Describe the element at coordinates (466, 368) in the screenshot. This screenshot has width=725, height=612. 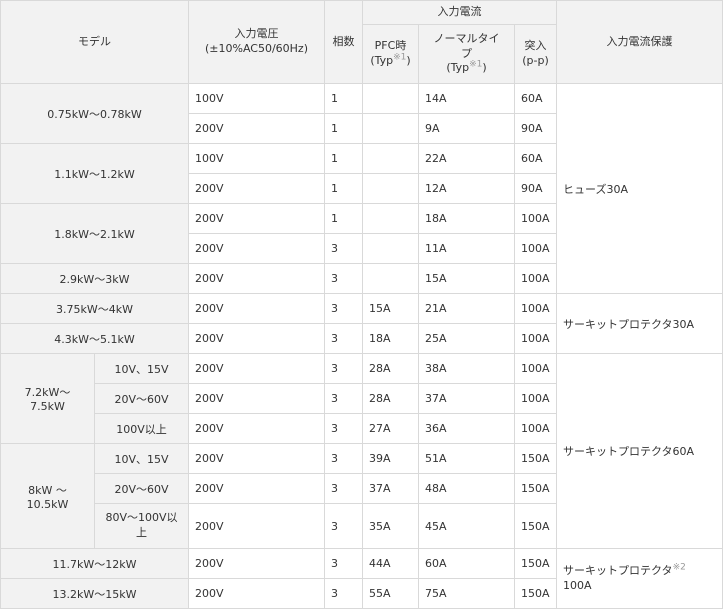
I see `normal-current-cell: 38A` at that location.